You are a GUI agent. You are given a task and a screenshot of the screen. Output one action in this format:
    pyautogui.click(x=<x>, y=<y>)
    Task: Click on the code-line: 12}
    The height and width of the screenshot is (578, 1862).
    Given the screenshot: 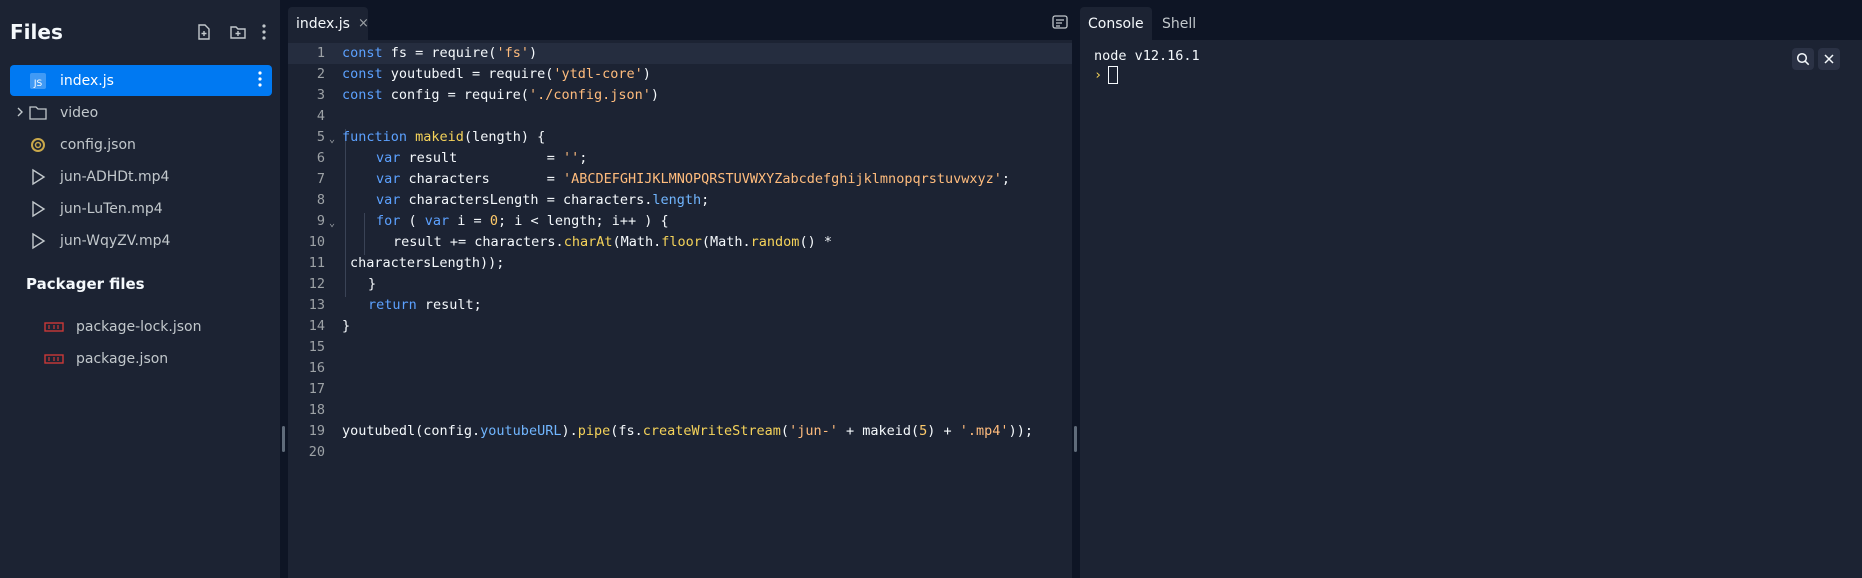 What is the action you would take?
    pyautogui.click(x=680, y=284)
    